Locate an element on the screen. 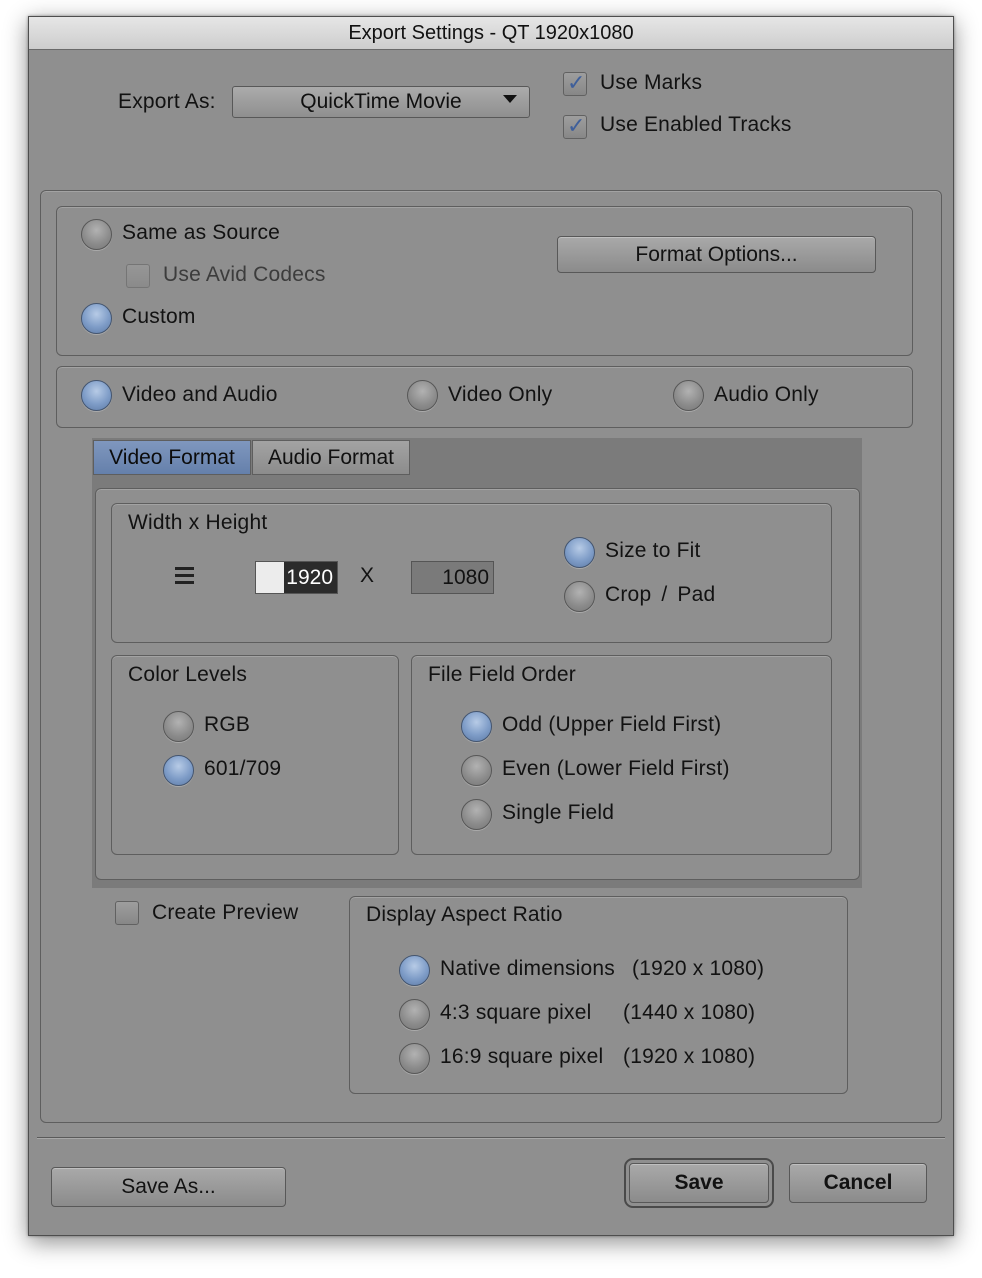  sixteen-nine-label: 16:9 square pixel is located at coordinates (522, 1056).